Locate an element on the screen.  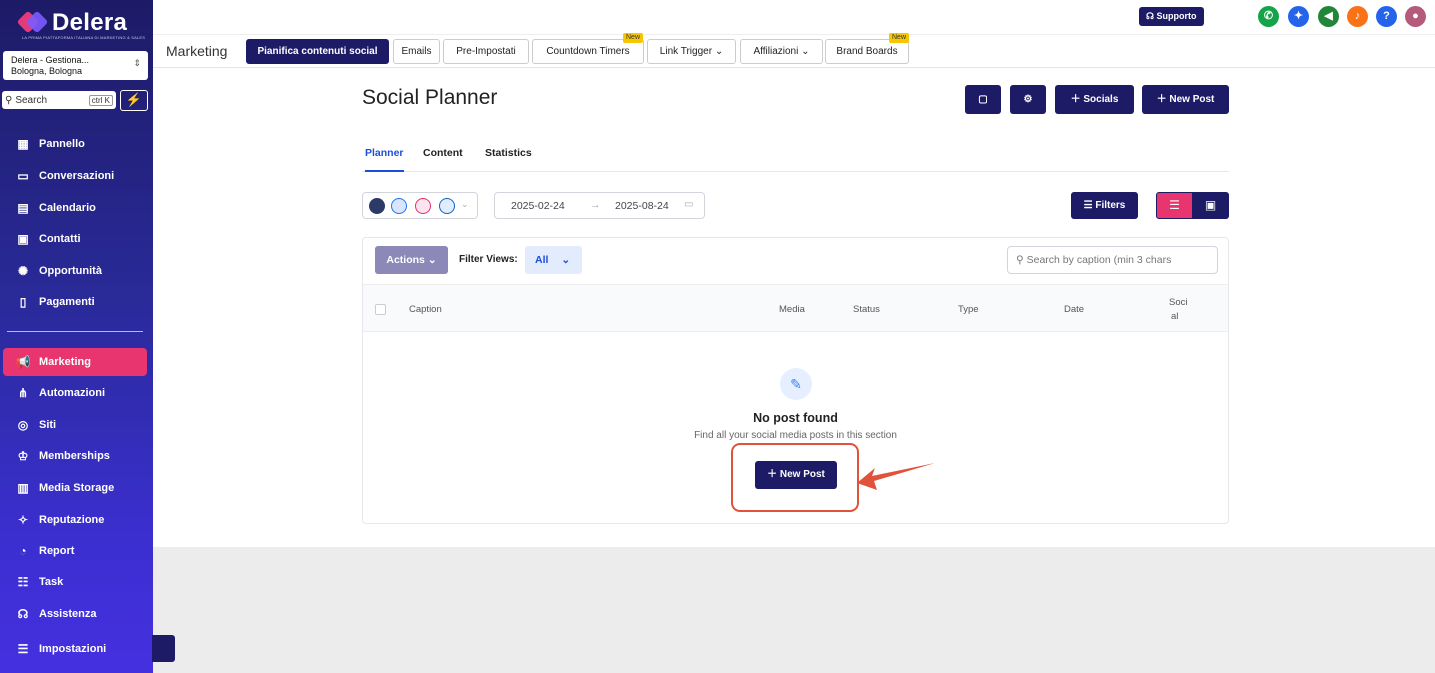
sidebar-item-pannello: ▦ Pannello is located at coordinates (75, 144).